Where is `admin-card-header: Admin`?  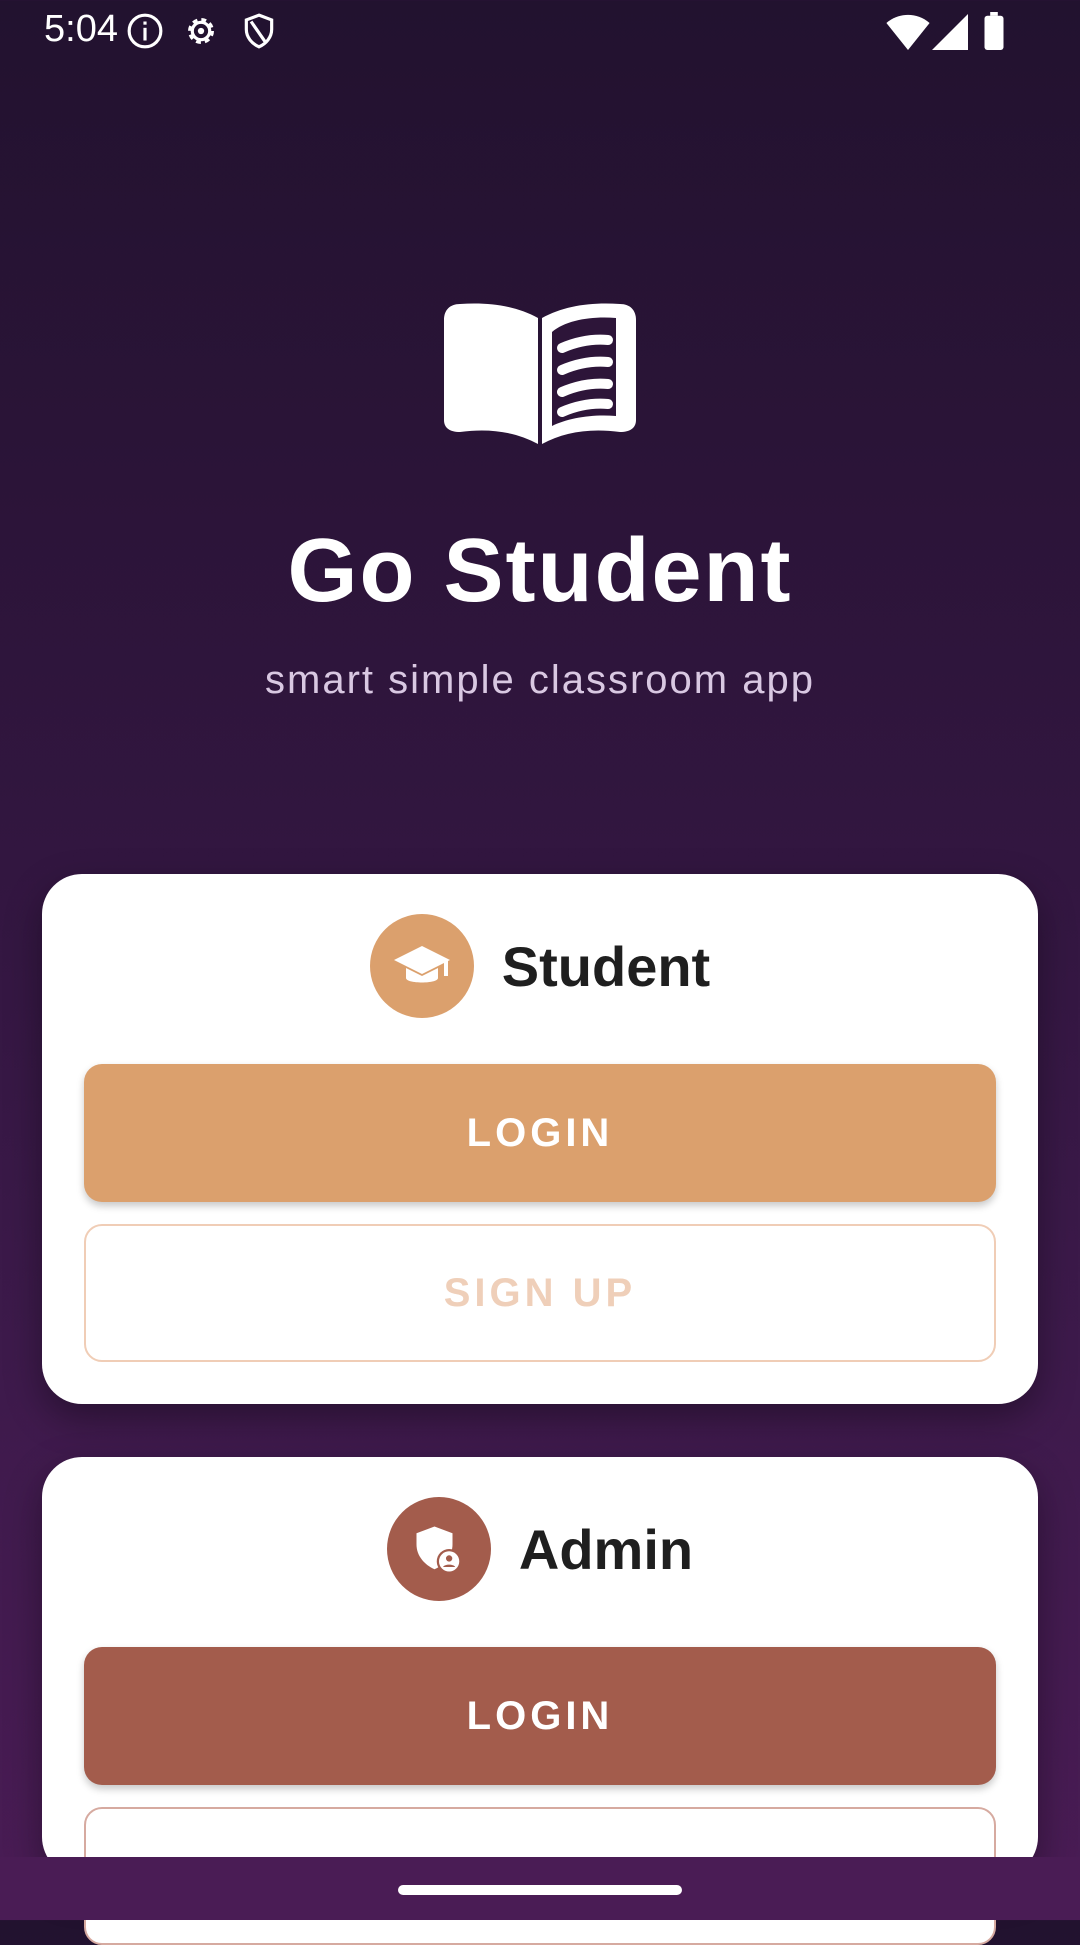
admin-card-header: Admin is located at coordinates (540, 1549).